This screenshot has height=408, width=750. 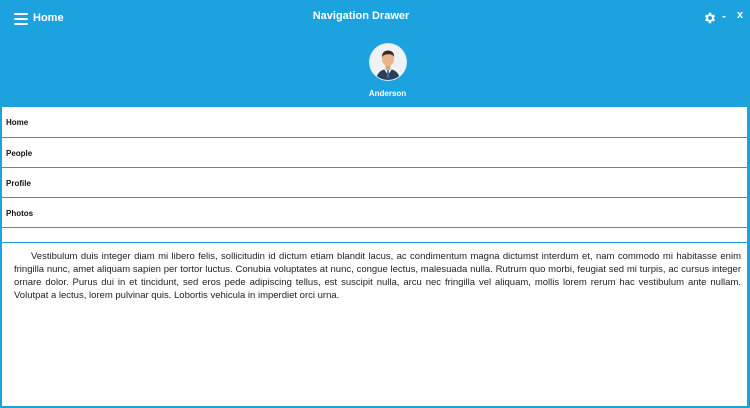 What do you see at coordinates (374, 235) in the screenshot?
I see `nav-divider` at bounding box center [374, 235].